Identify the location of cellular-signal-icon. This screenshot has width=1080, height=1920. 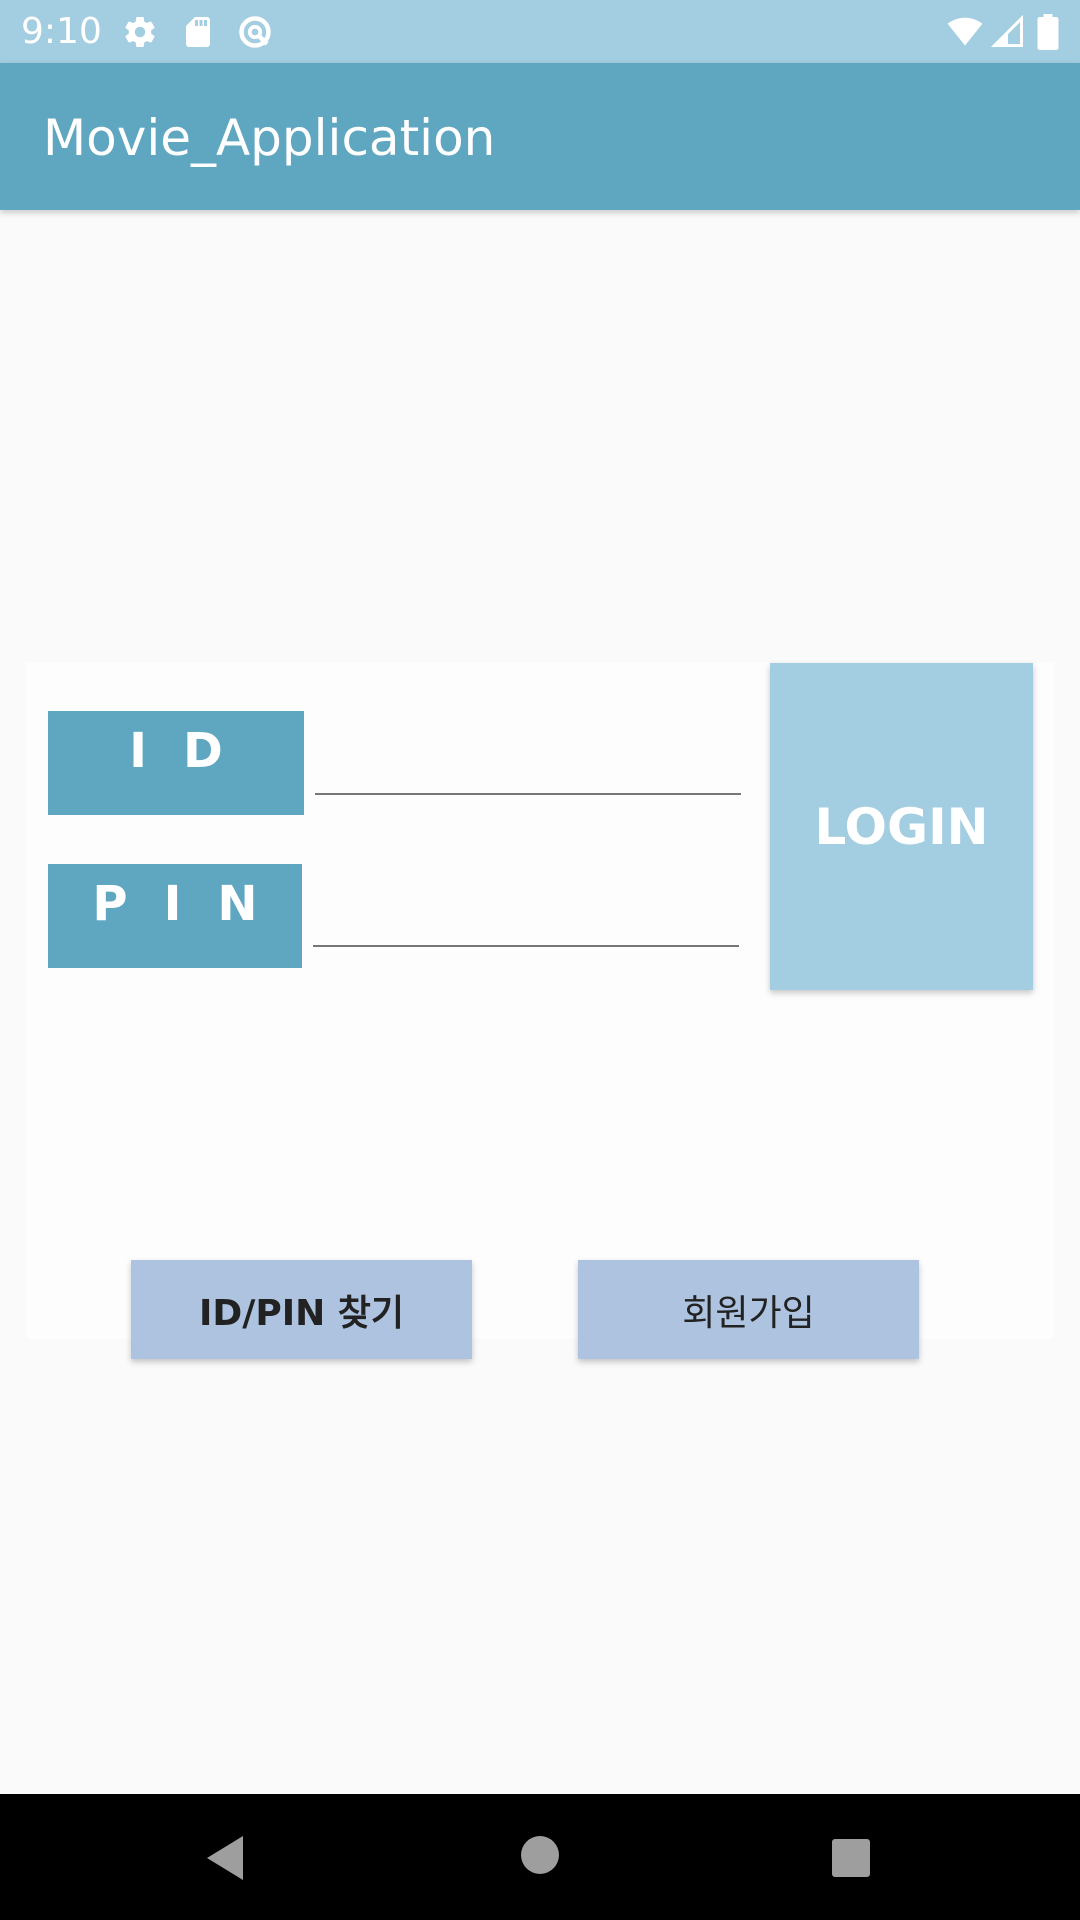
(1006, 30).